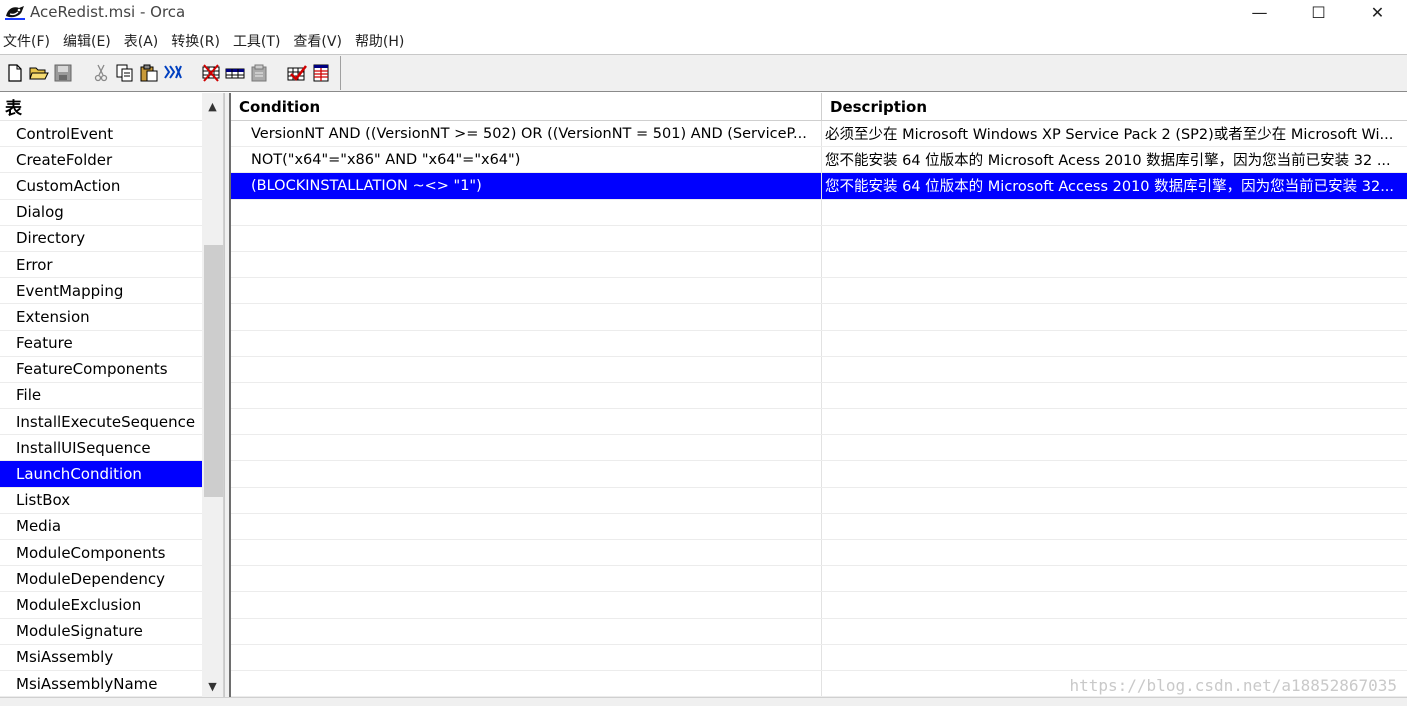 The width and height of the screenshot is (1407, 706). What do you see at coordinates (1259, 12) in the screenshot?
I see `minimize-button: —` at bounding box center [1259, 12].